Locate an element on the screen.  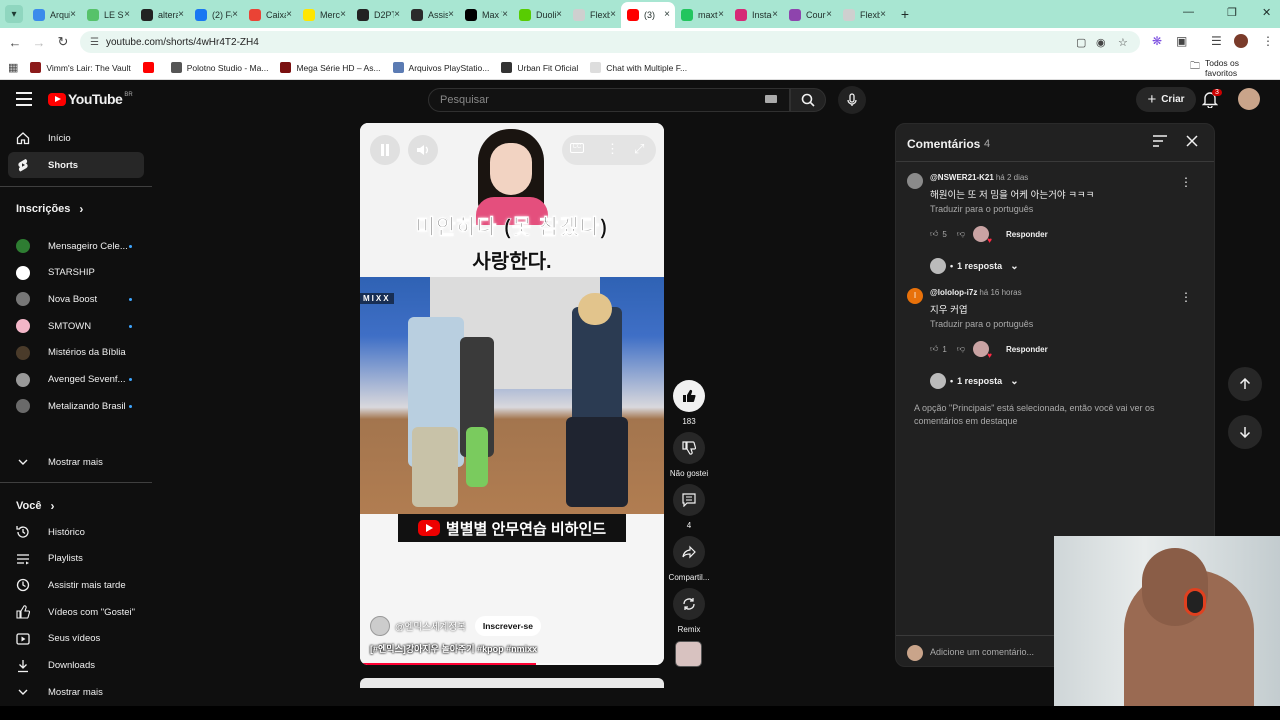
browser-tab: maxtr× is located at coordinates (702, 15).